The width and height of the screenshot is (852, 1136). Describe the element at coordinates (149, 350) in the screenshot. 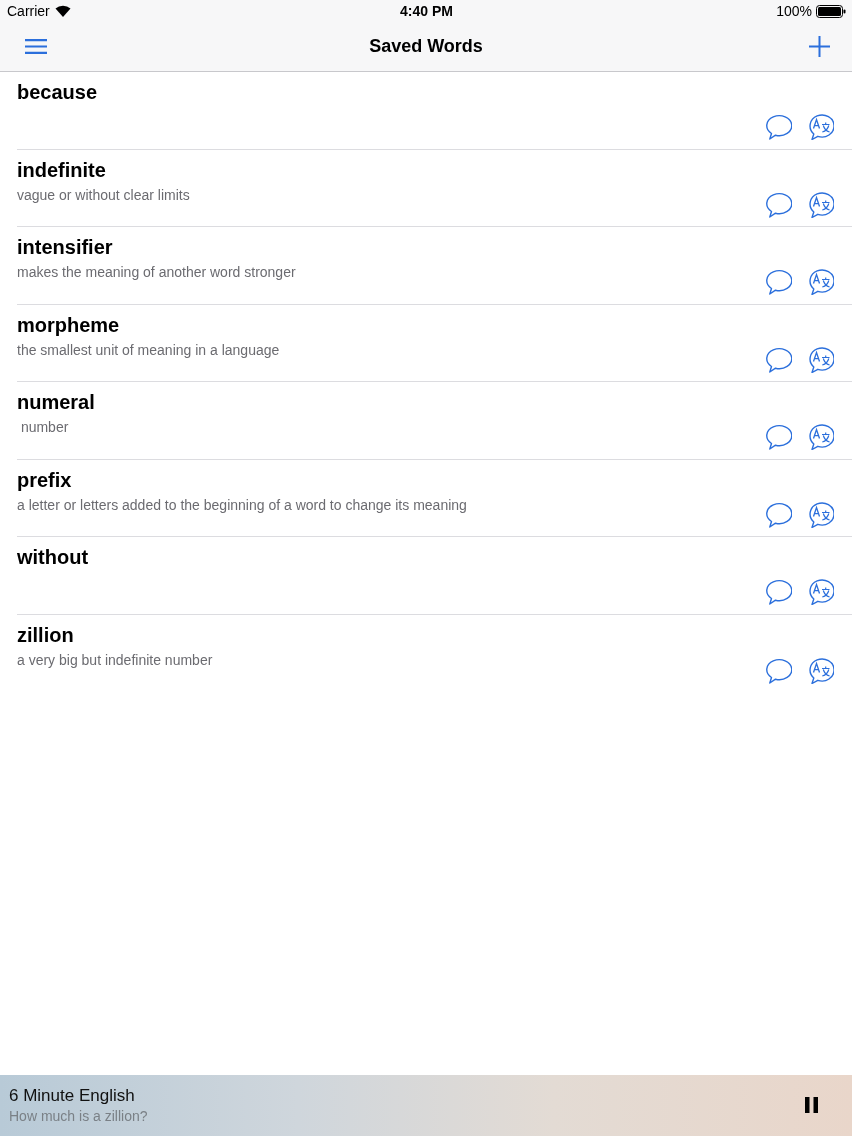

I see `word-definition: the smallest unit of meaning in a language` at that location.